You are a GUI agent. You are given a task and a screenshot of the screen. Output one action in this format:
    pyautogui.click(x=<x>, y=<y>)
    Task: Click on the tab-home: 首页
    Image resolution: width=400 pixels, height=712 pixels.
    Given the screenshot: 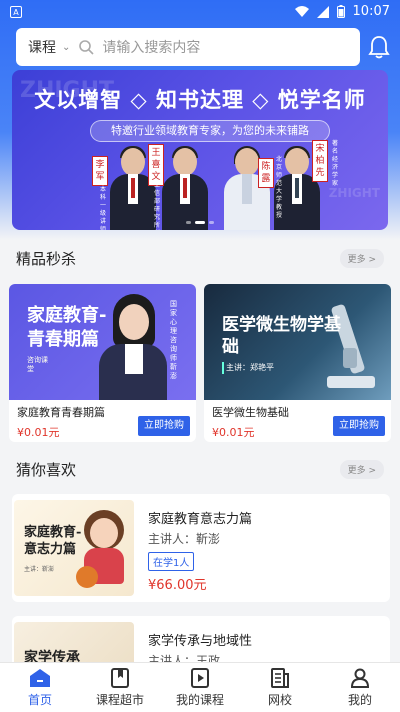 What is the action you would take?
    pyautogui.click(x=40, y=687)
    